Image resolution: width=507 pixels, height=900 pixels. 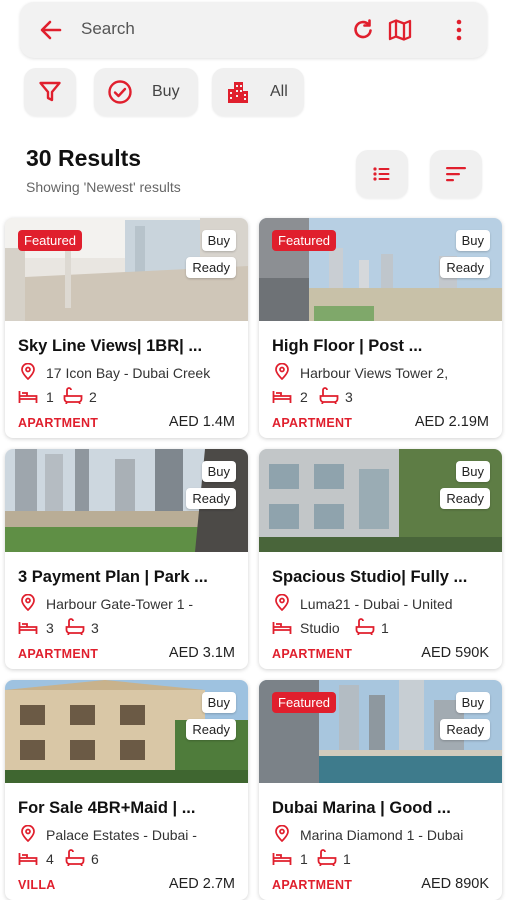 I want to click on filter-icon, so click(x=50, y=91).